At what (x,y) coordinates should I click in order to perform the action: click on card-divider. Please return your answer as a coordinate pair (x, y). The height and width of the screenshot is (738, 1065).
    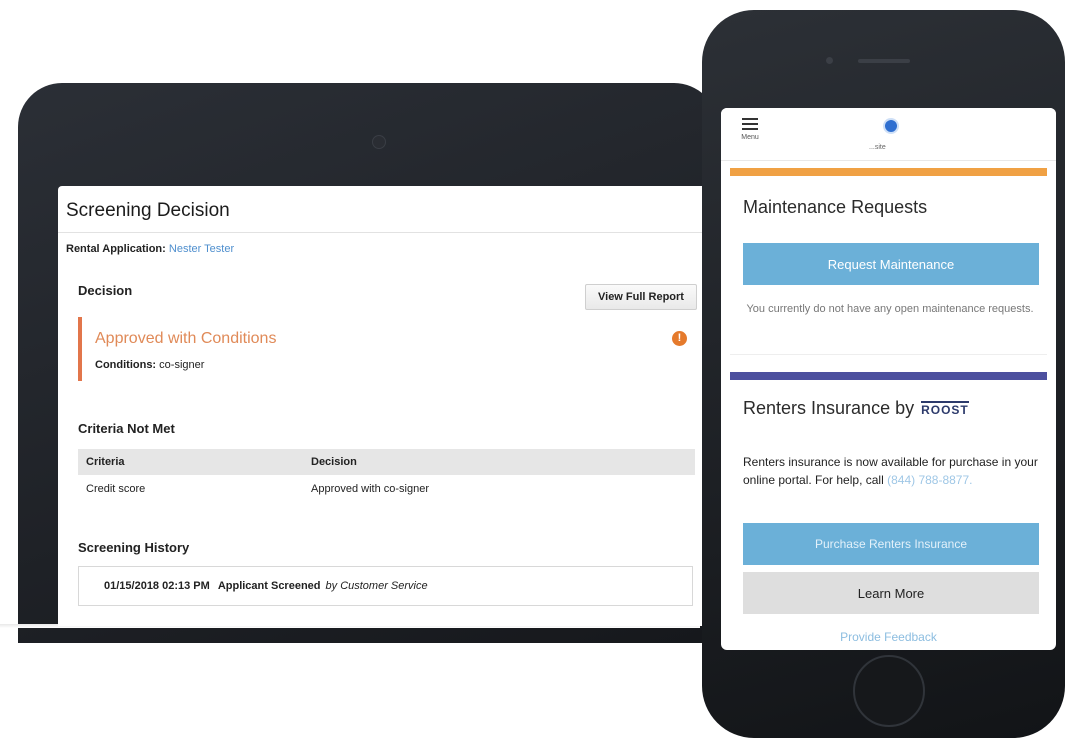
    Looking at the image, I should click on (888, 354).